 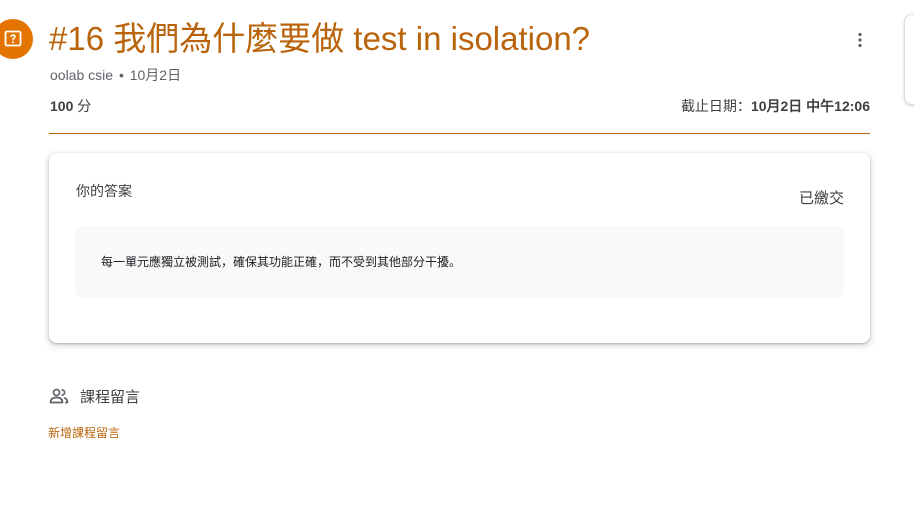 What do you see at coordinates (104, 191) in the screenshot?
I see `your-answer-heading: 你的答案` at bounding box center [104, 191].